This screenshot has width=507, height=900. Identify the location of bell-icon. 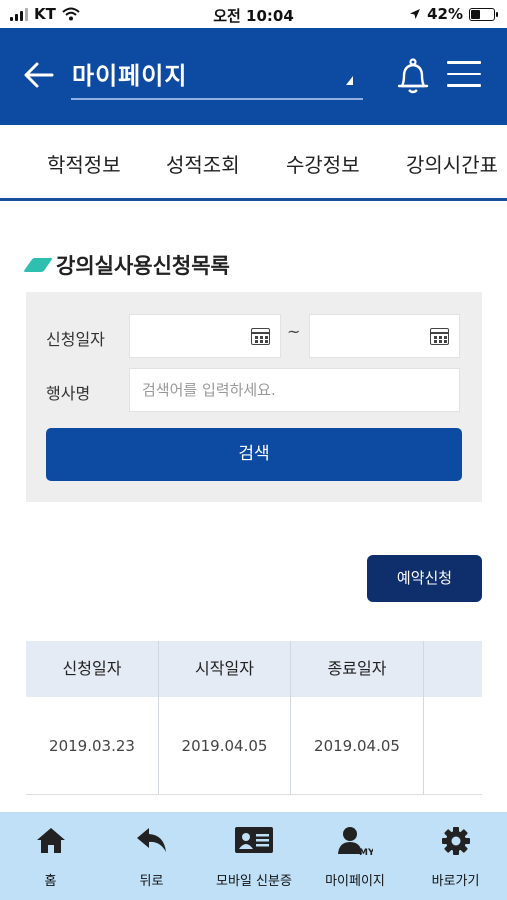
(413, 76).